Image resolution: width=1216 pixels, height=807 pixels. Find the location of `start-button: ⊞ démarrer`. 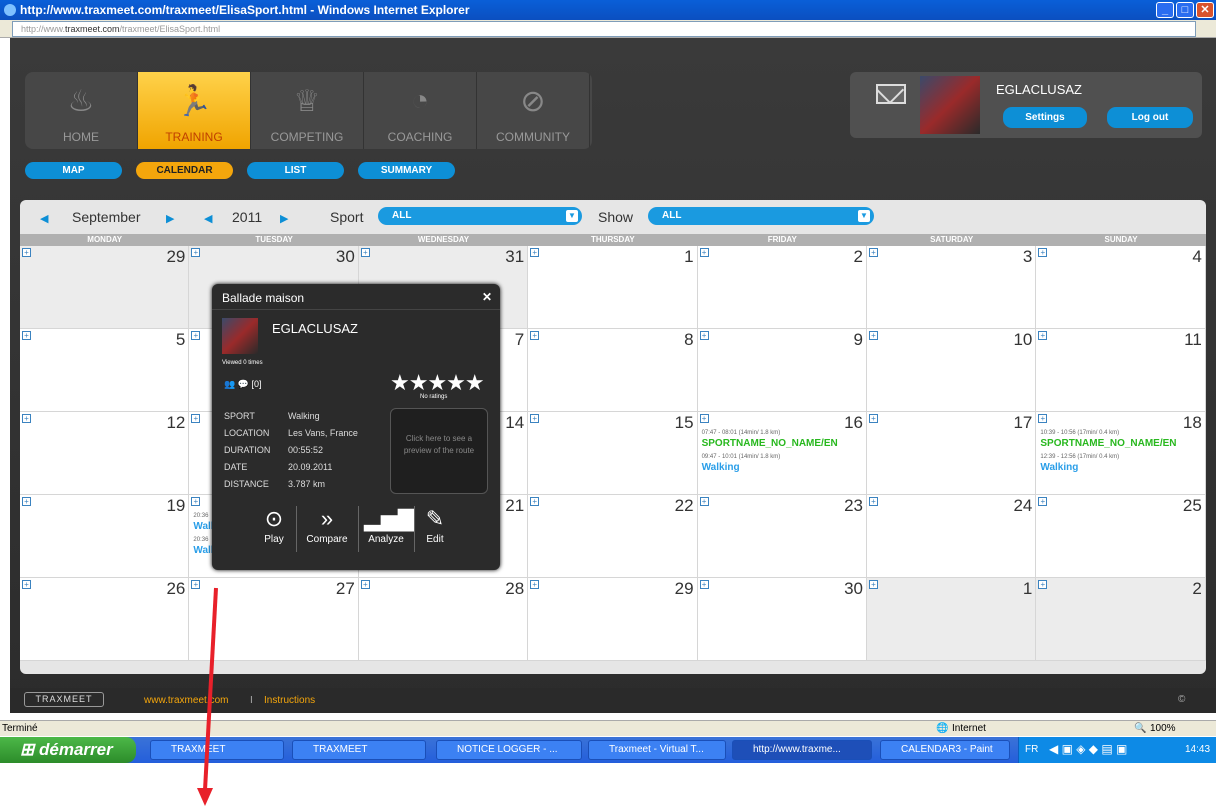

start-button: ⊞ démarrer is located at coordinates (68, 750).